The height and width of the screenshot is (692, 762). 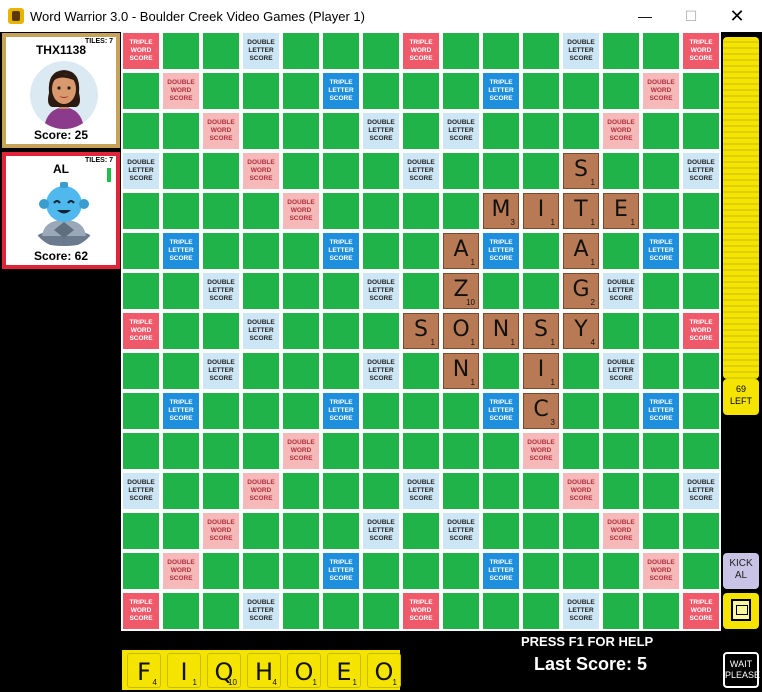 What do you see at coordinates (691, 16) in the screenshot?
I see `maximize-button: ☐` at bounding box center [691, 16].